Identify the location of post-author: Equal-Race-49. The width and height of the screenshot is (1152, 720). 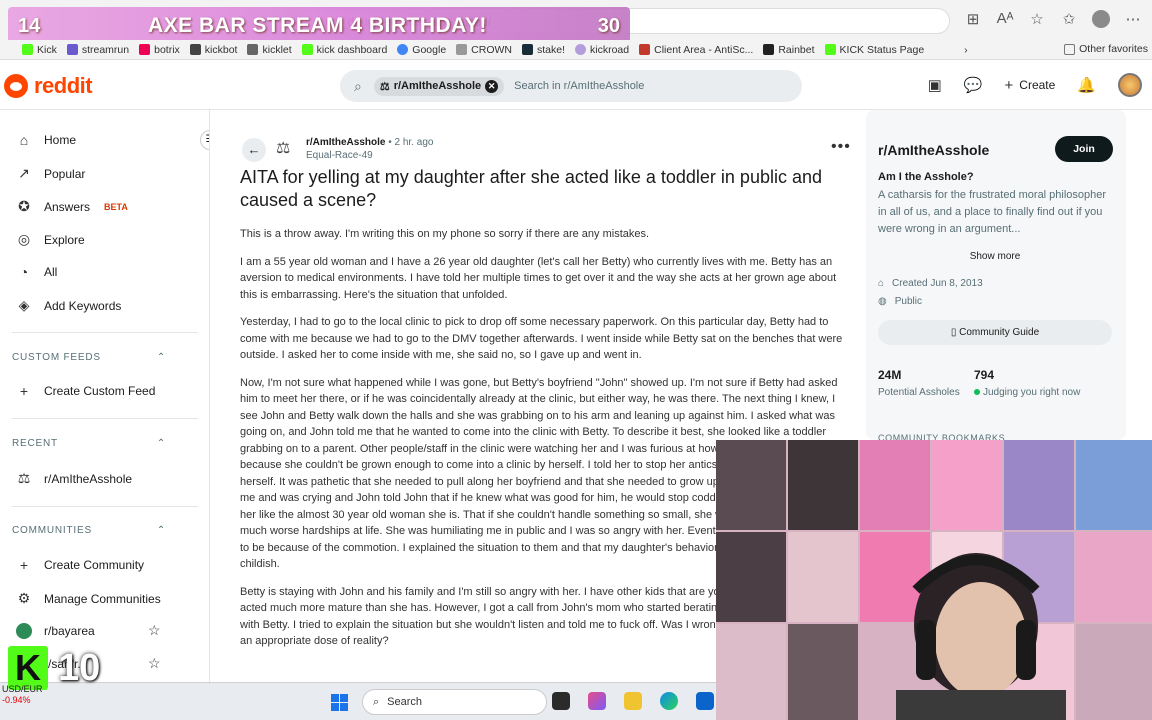
(369, 155).